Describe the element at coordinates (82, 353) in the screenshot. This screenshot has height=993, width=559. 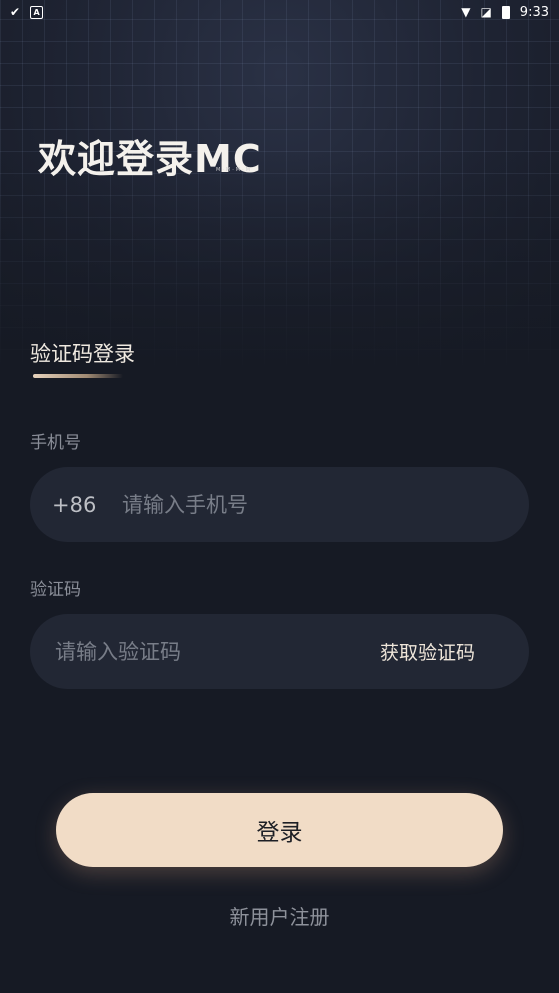
I see `tab-code-login: 验证码登录` at that location.